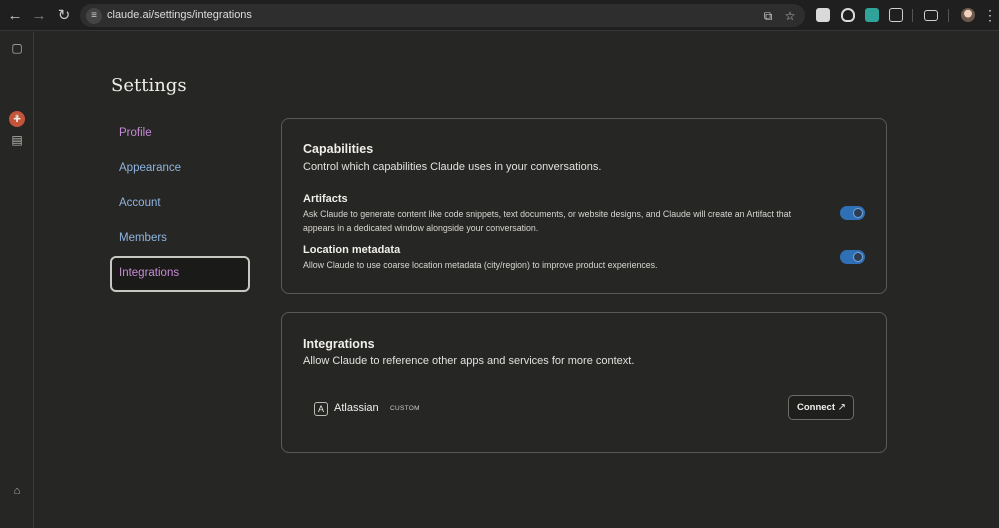 The width and height of the screenshot is (999, 528). Describe the element at coordinates (442, 15) in the screenshot. I see `address-bar: ≡ claude.ai/settings/integrations ⧉ ☆` at that location.